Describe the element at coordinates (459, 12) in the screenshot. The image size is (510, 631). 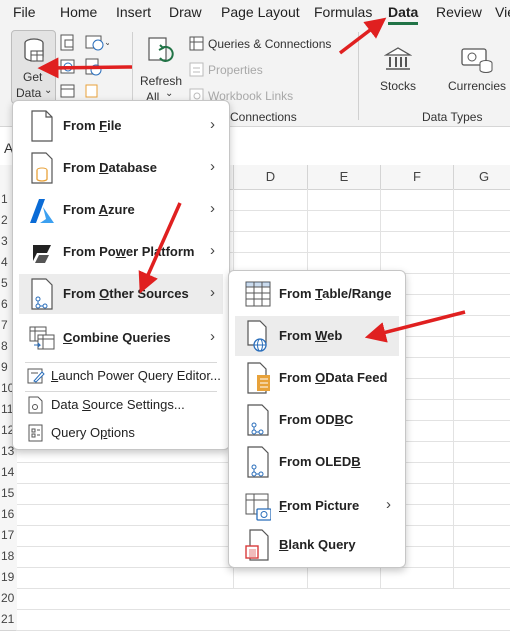
I see `tab-review: Review` at that location.